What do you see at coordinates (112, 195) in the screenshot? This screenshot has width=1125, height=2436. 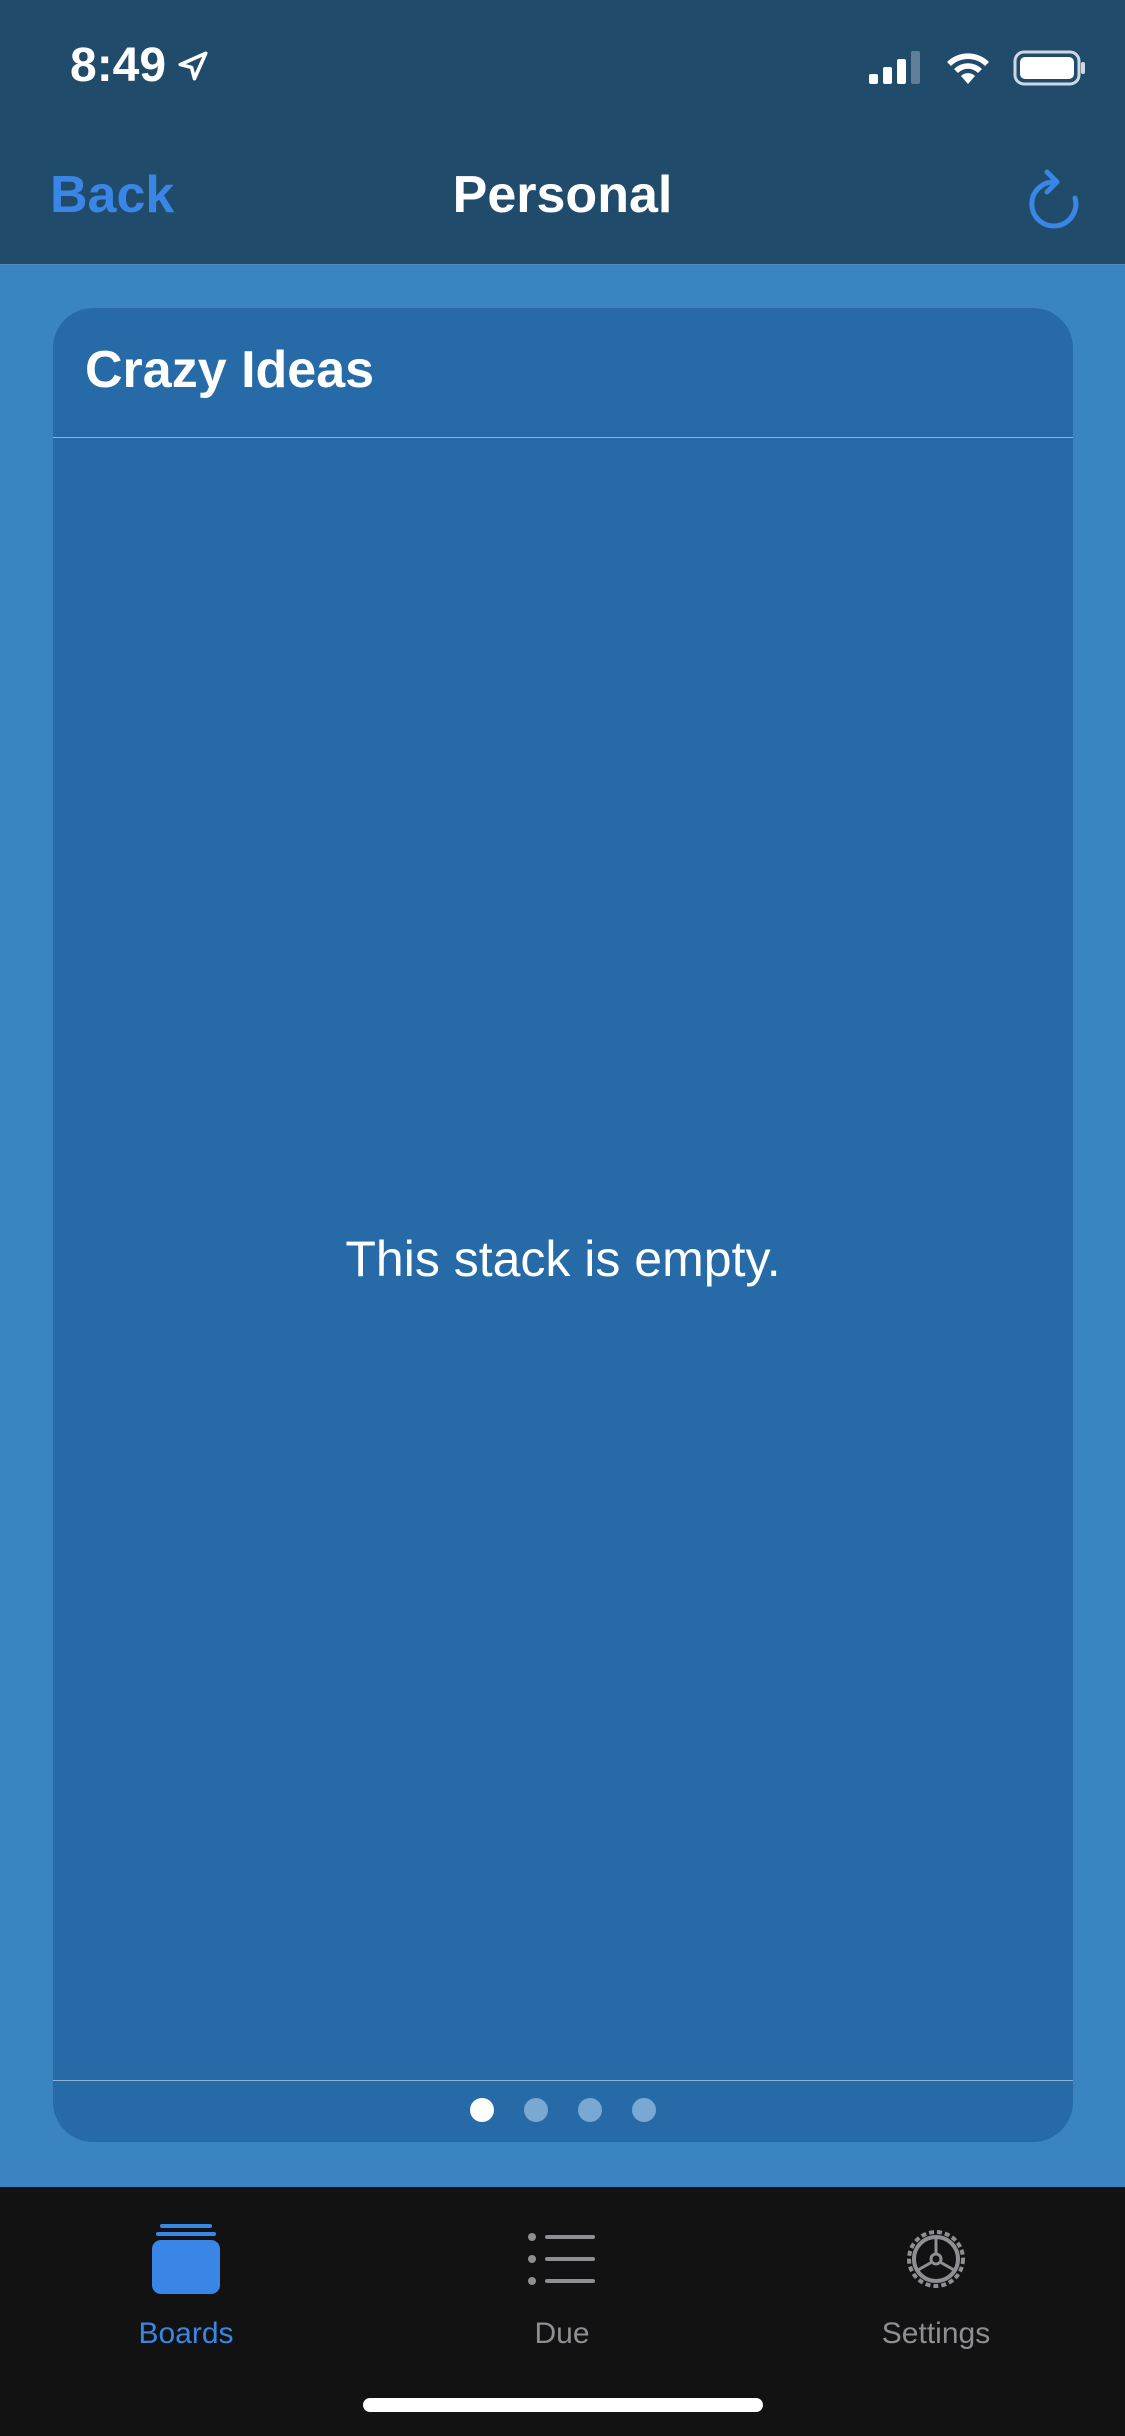 I see `back-button: Back` at bounding box center [112, 195].